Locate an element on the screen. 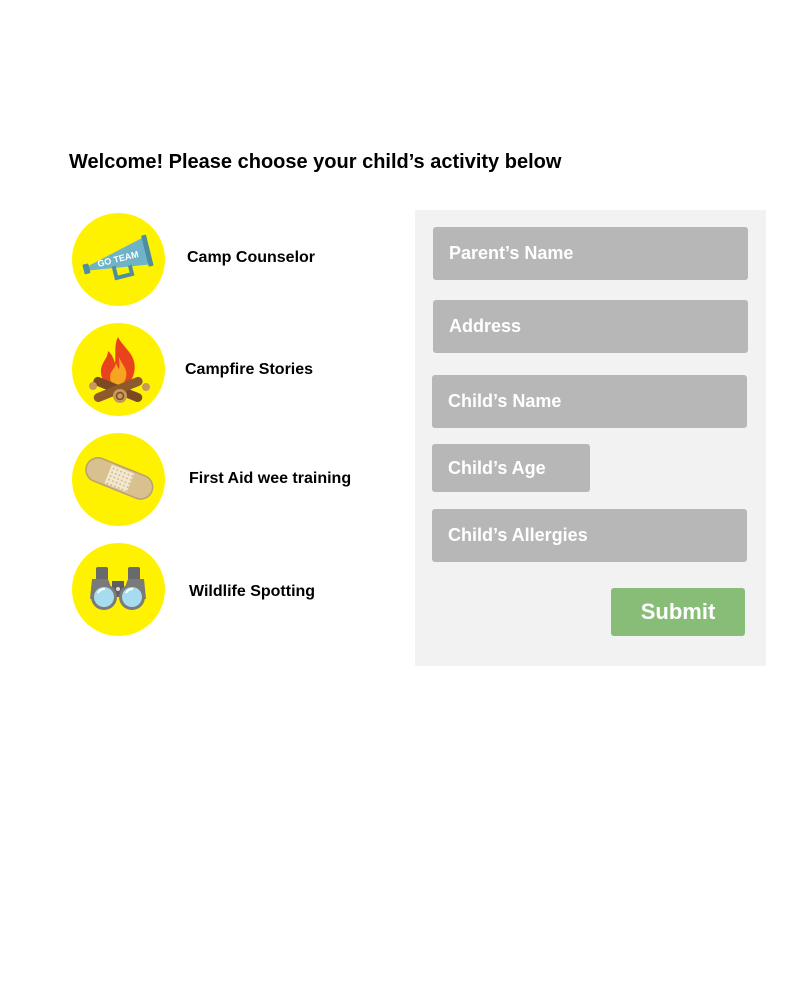  campfire-icon is located at coordinates (118, 369).